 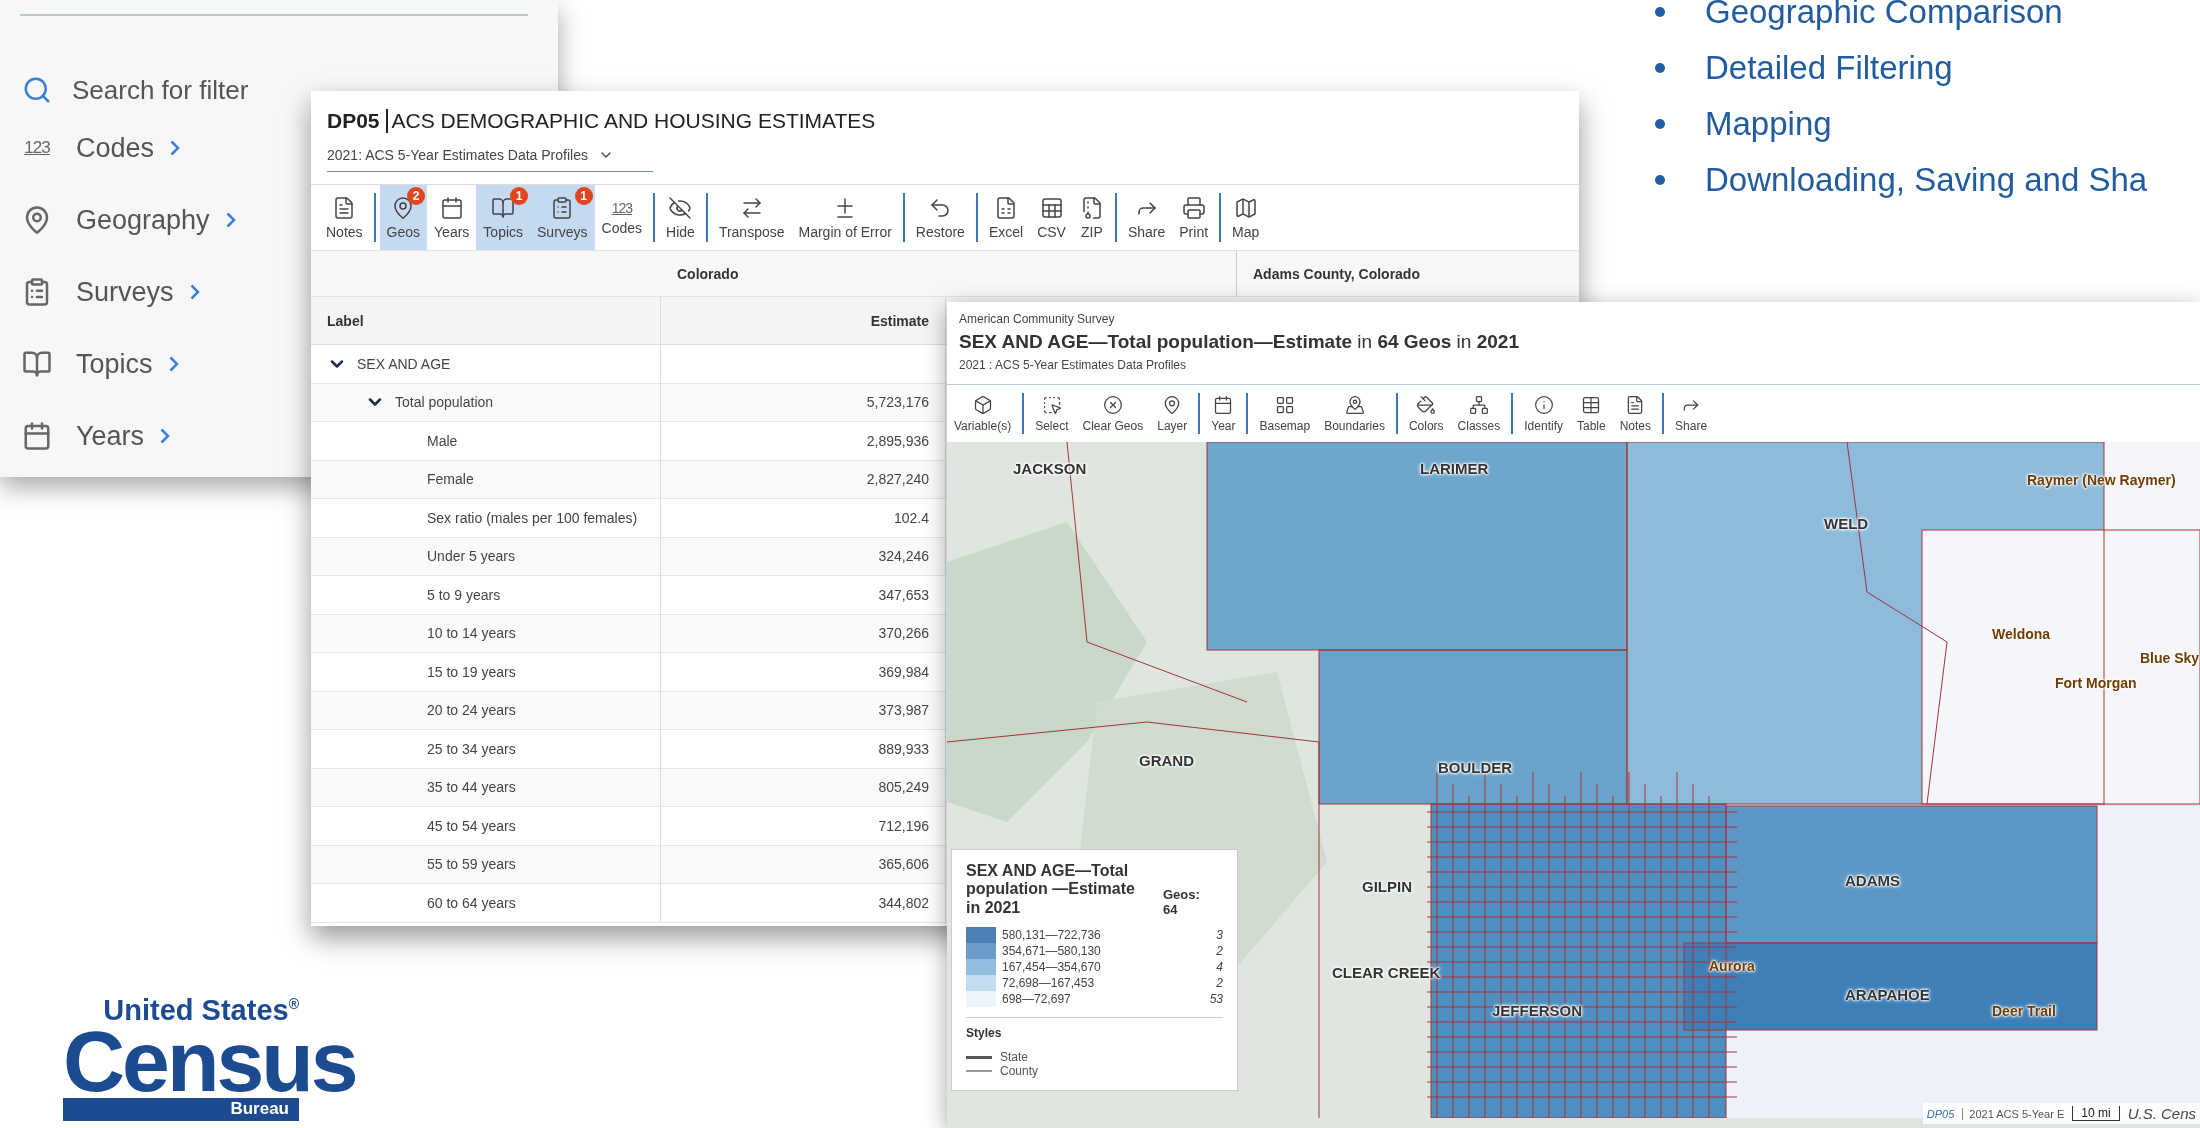 I want to click on map-place-label: GRAND, so click(x=1166, y=760).